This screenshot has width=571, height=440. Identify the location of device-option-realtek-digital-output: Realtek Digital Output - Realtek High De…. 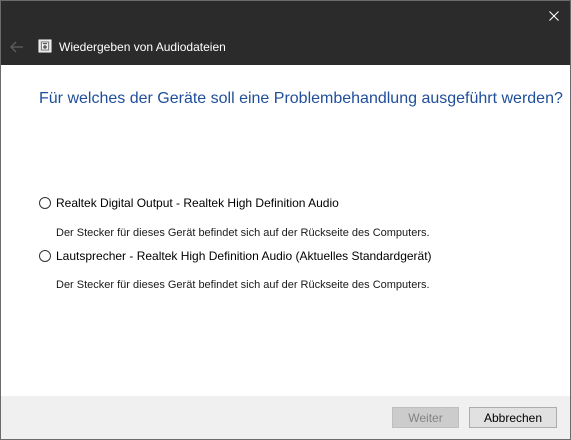
(189, 203).